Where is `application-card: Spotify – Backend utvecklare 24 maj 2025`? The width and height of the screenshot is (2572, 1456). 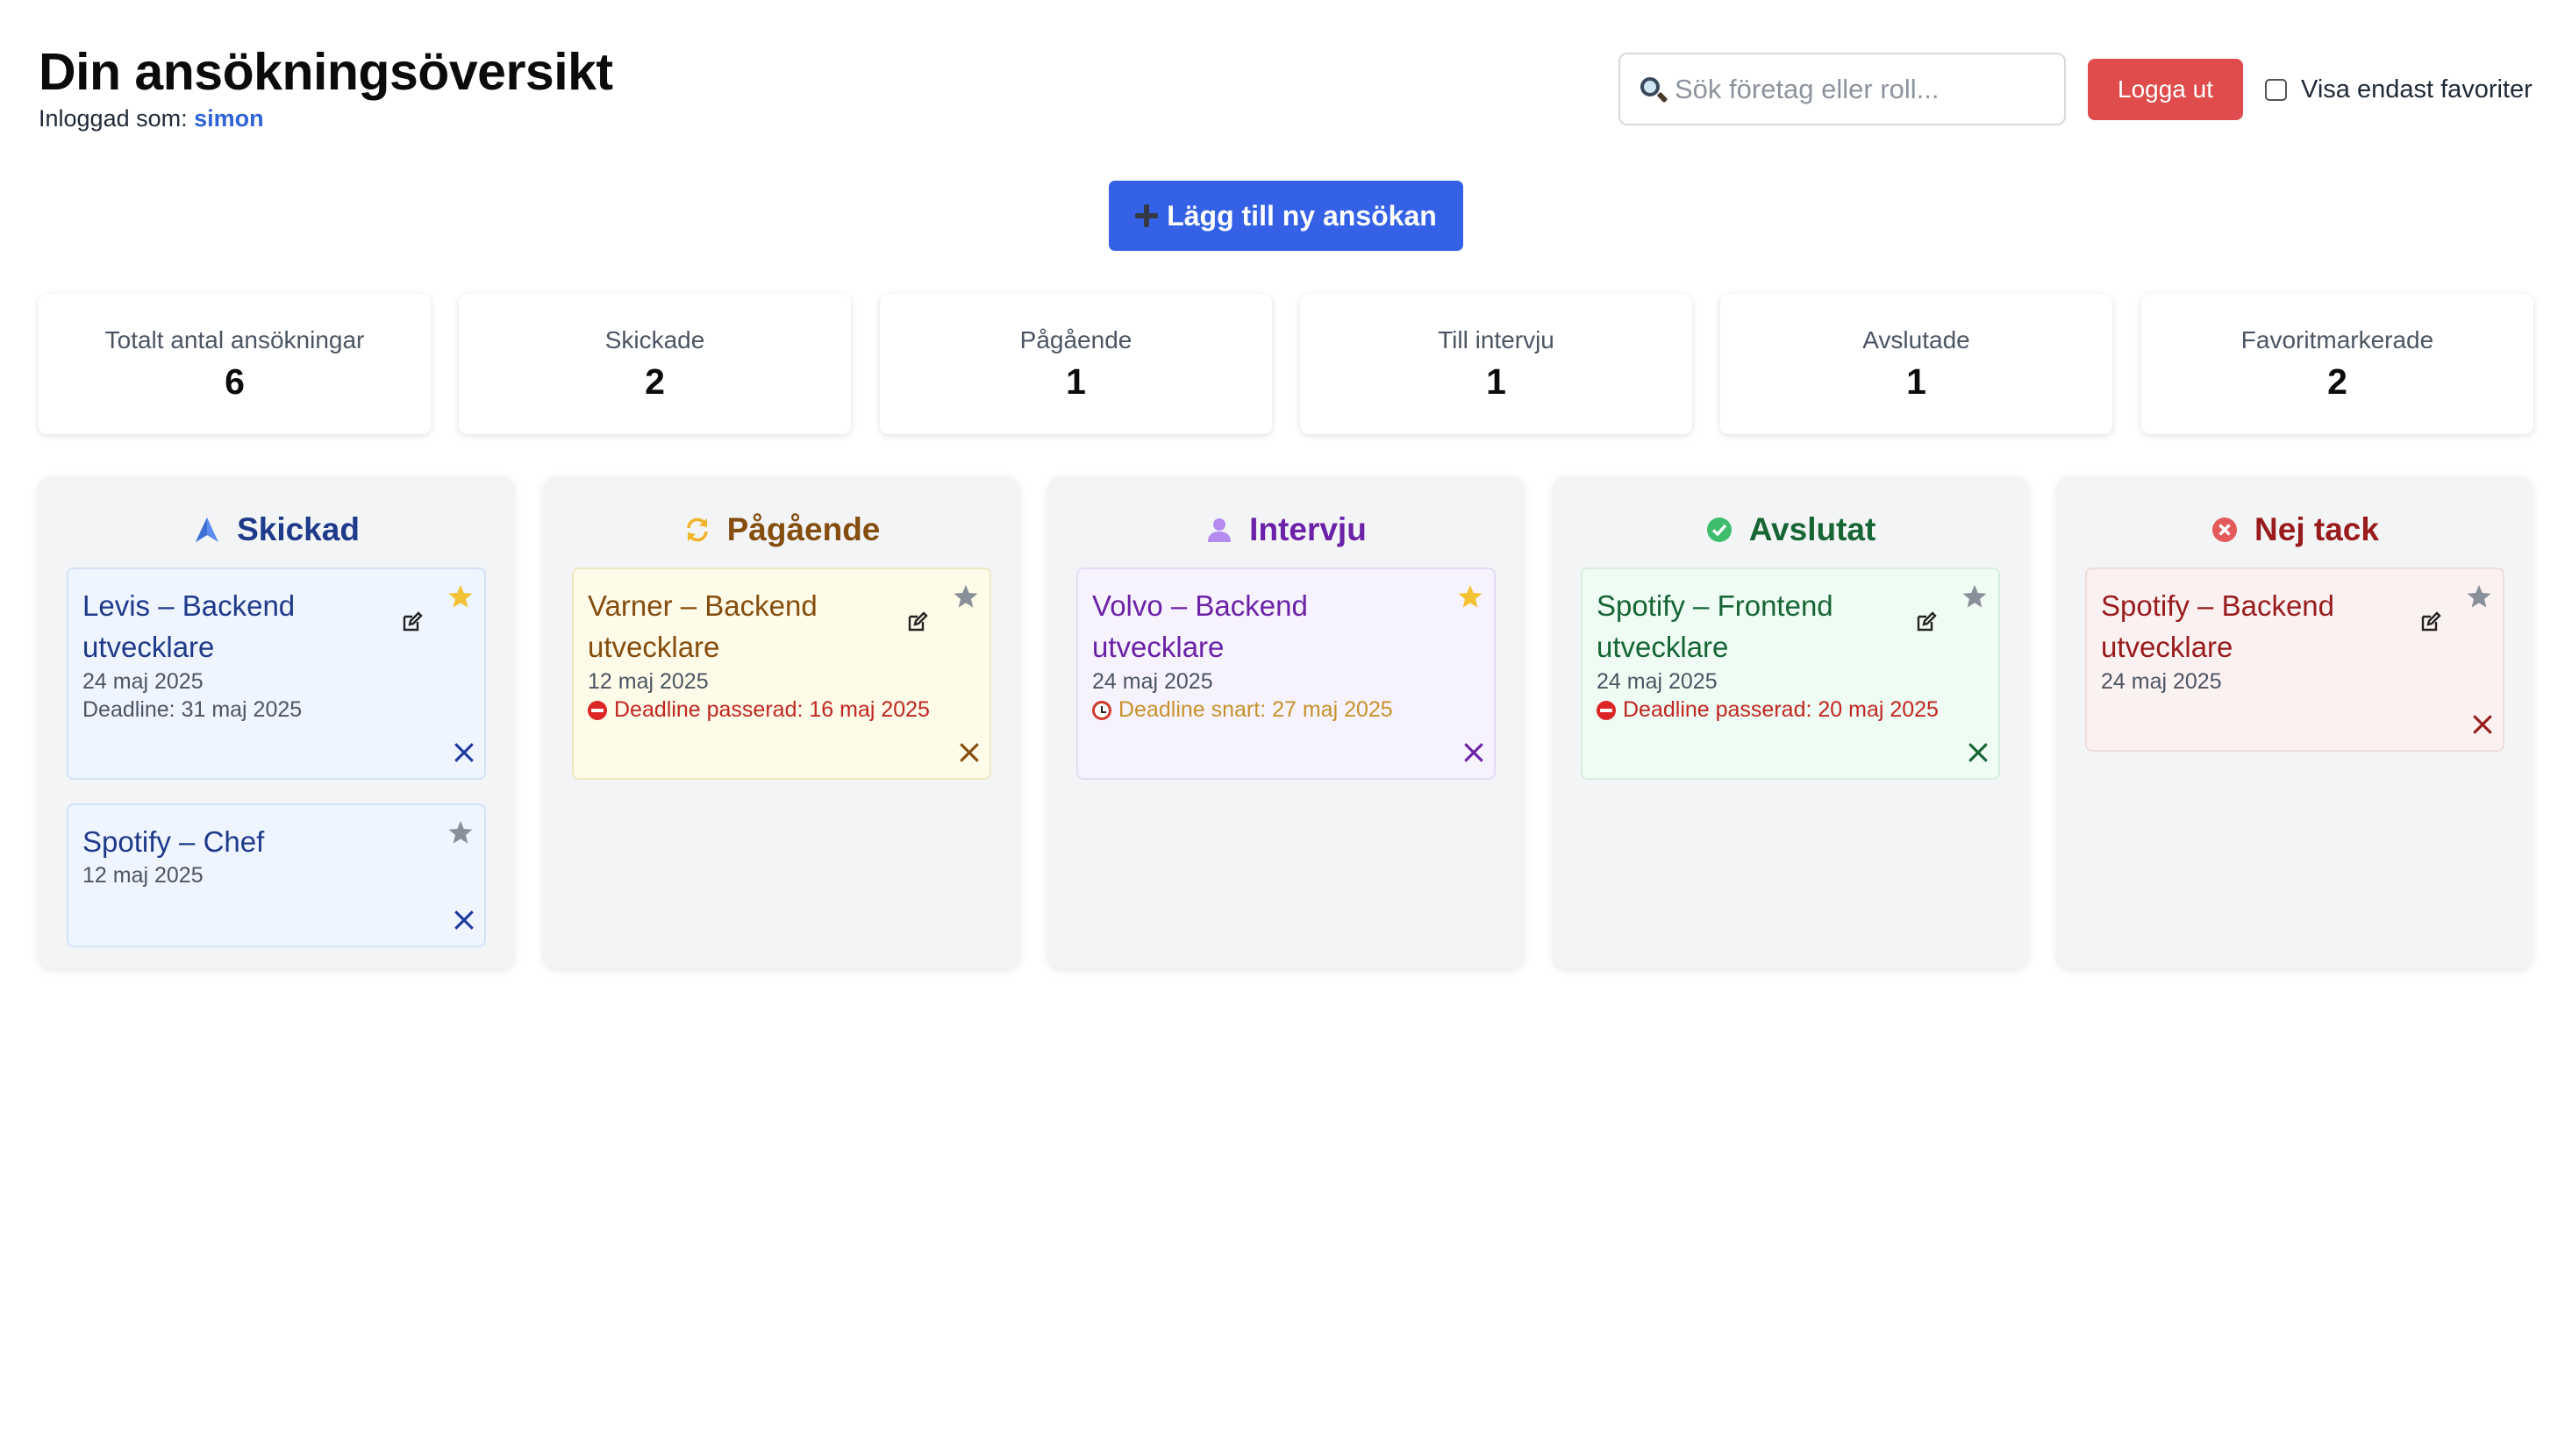 application-card: Spotify – Backend utvecklare 24 maj 2025 is located at coordinates (2294, 659).